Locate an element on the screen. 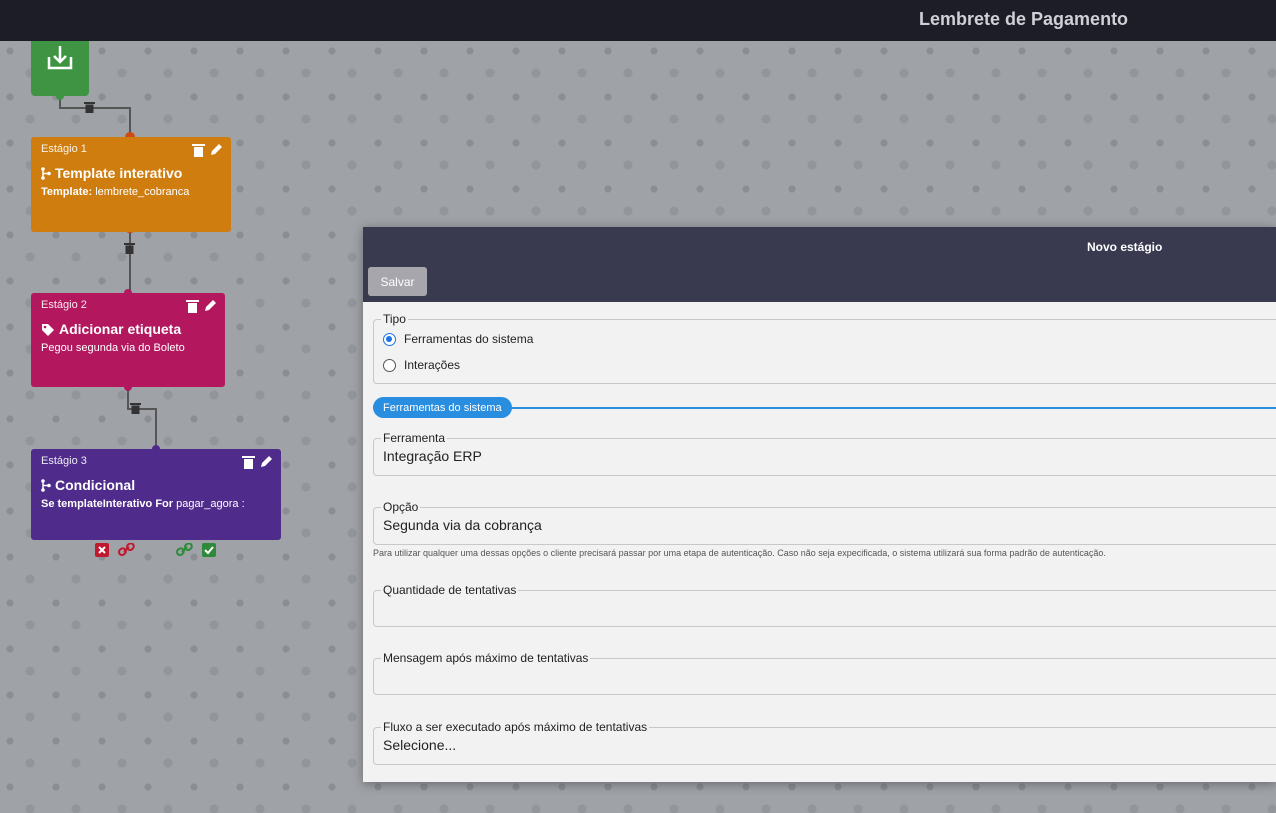  radio-option-system-tools: Ferramentas do sistema is located at coordinates (829, 339).